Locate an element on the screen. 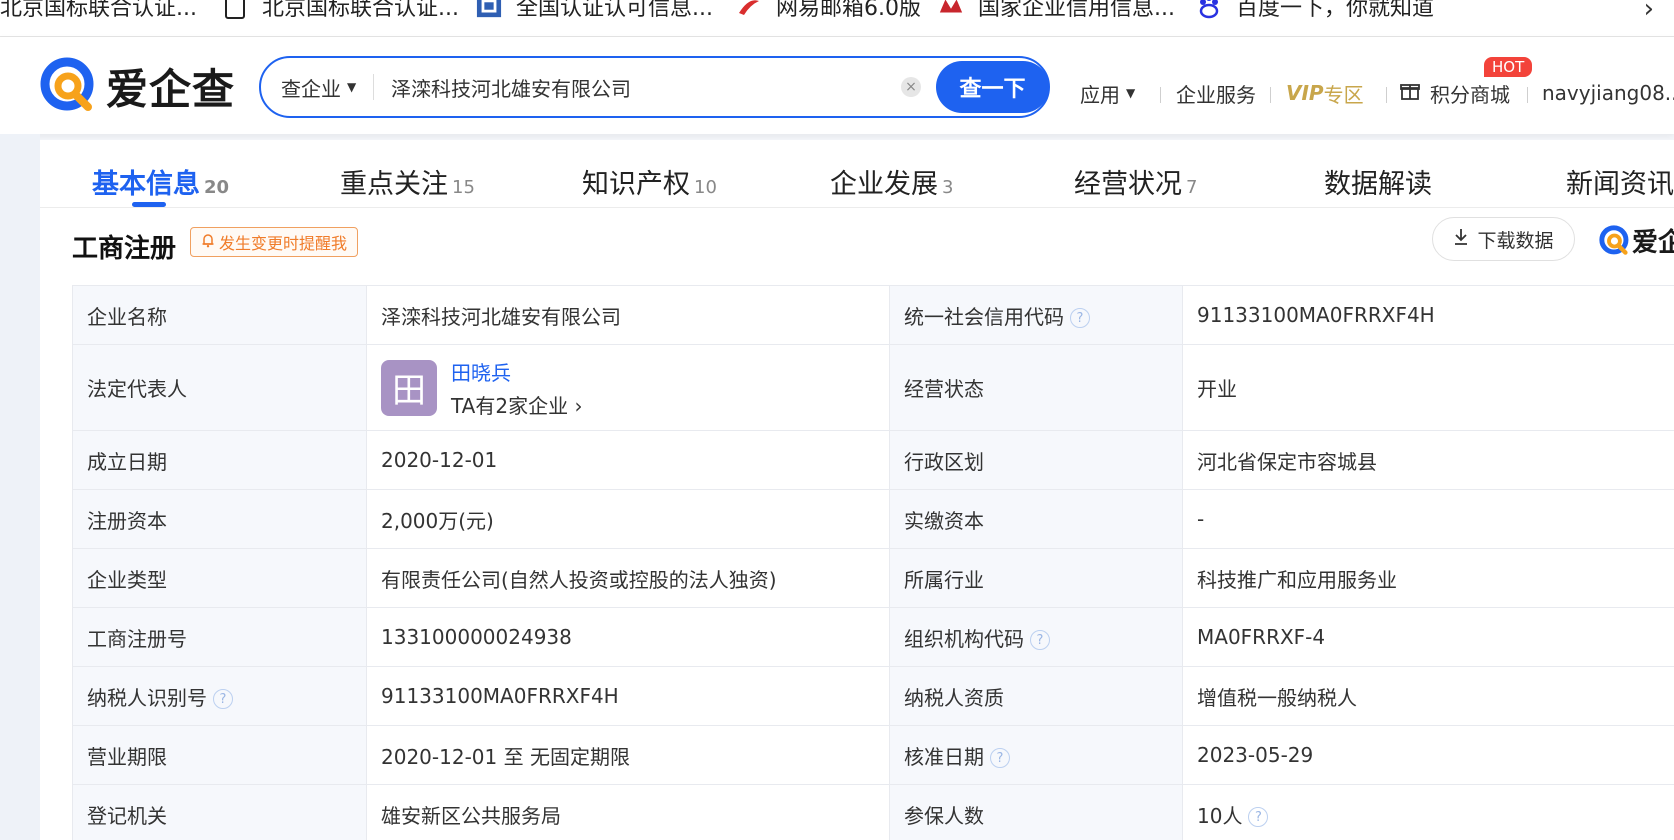 This screenshot has height=840, width=1674. nav-enterprise-service: 企业服务 is located at coordinates (1216, 93).